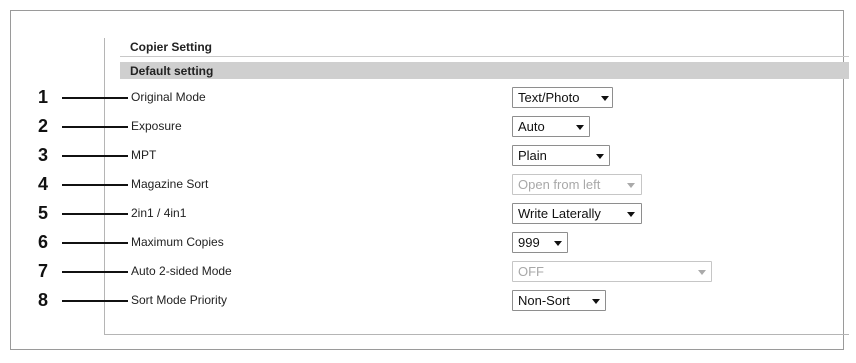 This screenshot has height=363, width=856. Describe the element at coordinates (168, 97) in the screenshot. I see `setting-label: Original Mode` at that location.